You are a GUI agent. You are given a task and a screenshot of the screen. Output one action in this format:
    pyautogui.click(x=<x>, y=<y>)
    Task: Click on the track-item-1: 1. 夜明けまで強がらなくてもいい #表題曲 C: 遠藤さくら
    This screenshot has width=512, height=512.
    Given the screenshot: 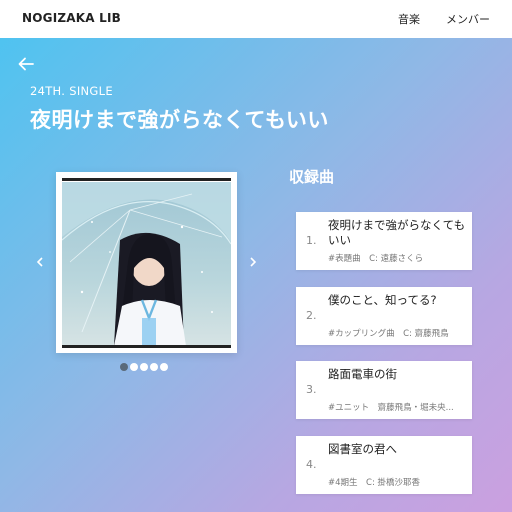 What is the action you would take?
    pyautogui.click(x=384, y=241)
    